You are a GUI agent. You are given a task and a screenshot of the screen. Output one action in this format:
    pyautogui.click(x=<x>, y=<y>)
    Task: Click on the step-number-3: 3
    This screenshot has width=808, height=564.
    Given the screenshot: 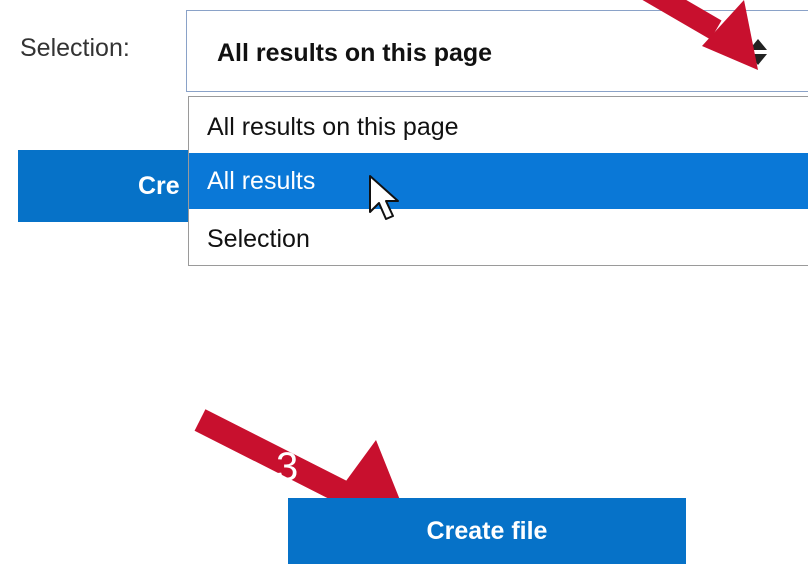 What is the action you would take?
    pyautogui.click(x=287, y=467)
    